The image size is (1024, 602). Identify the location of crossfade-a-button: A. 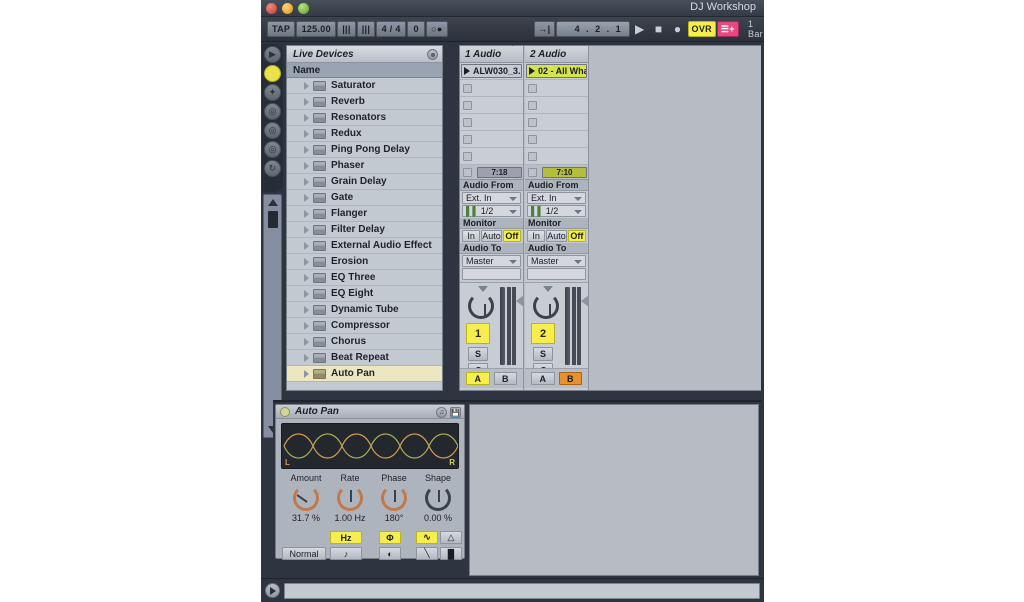
(543, 378).